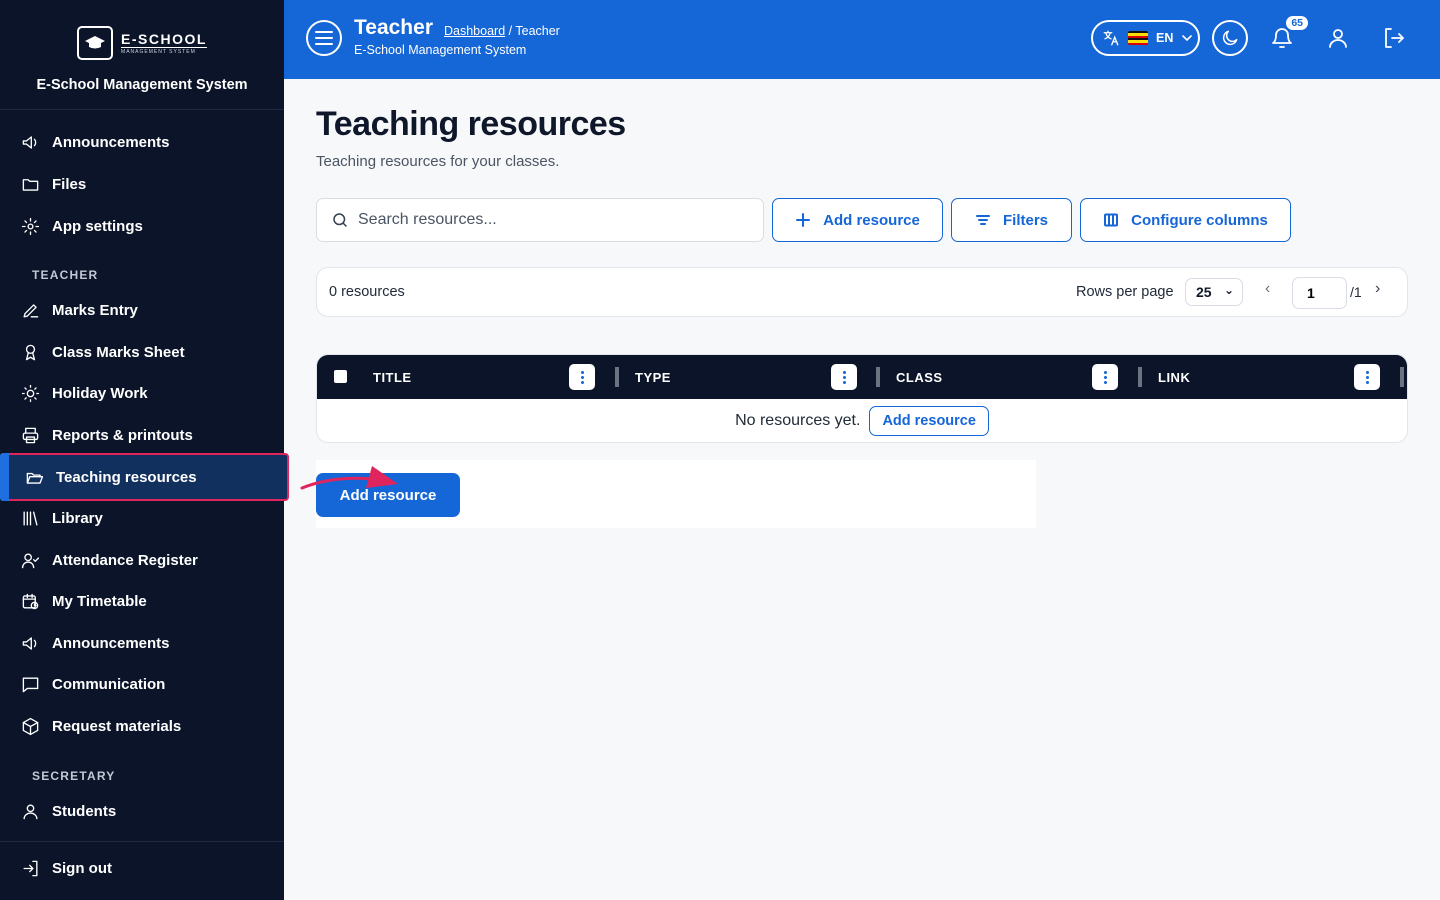 The height and width of the screenshot is (900, 1440). What do you see at coordinates (142, 85) in the screenshot?
I see `app-name: E-School Management System` at bounding box center [142, 85].